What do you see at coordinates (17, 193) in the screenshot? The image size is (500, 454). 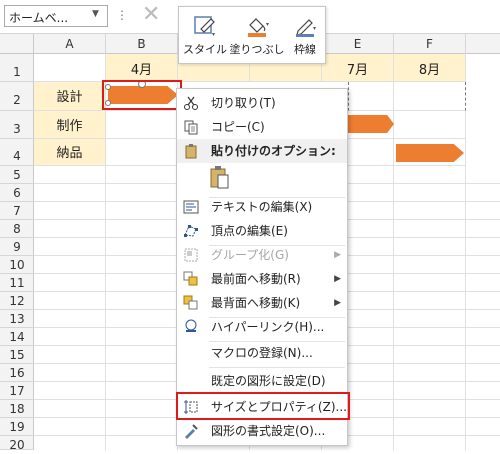 I see `row-6: 6` at bounding box center [17, 193].